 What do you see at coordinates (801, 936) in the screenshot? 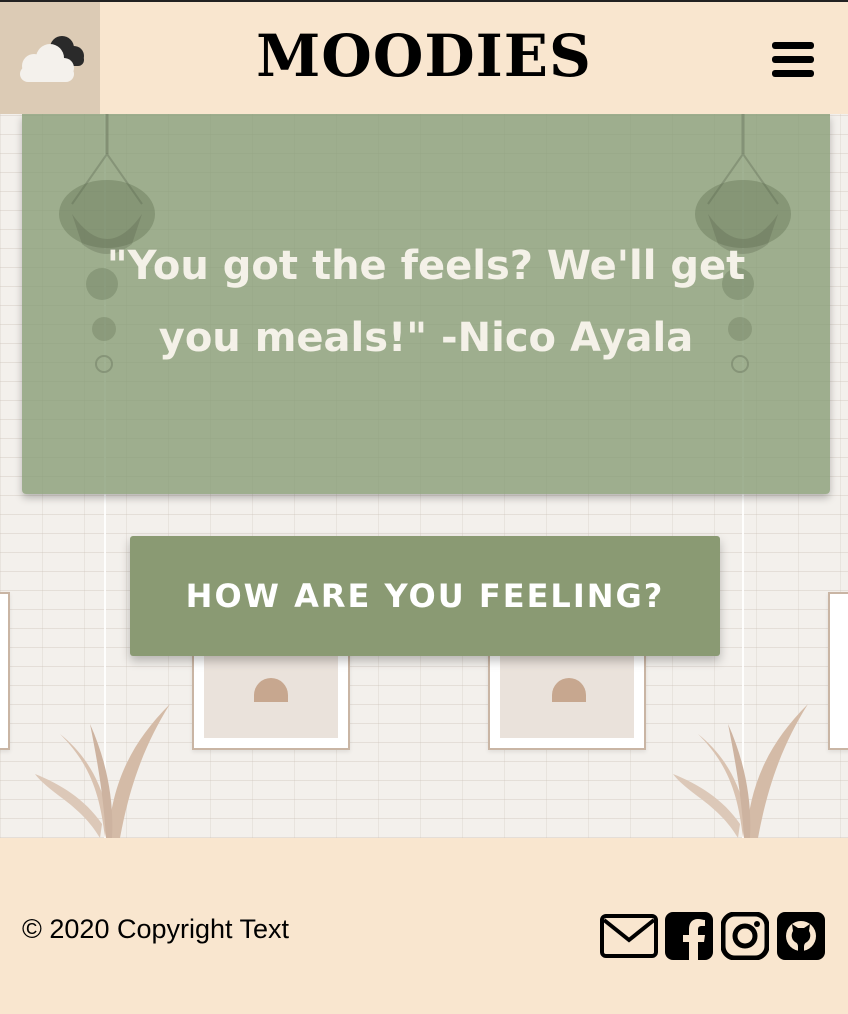
I see `github-icon` at bounding box center [801, 936].